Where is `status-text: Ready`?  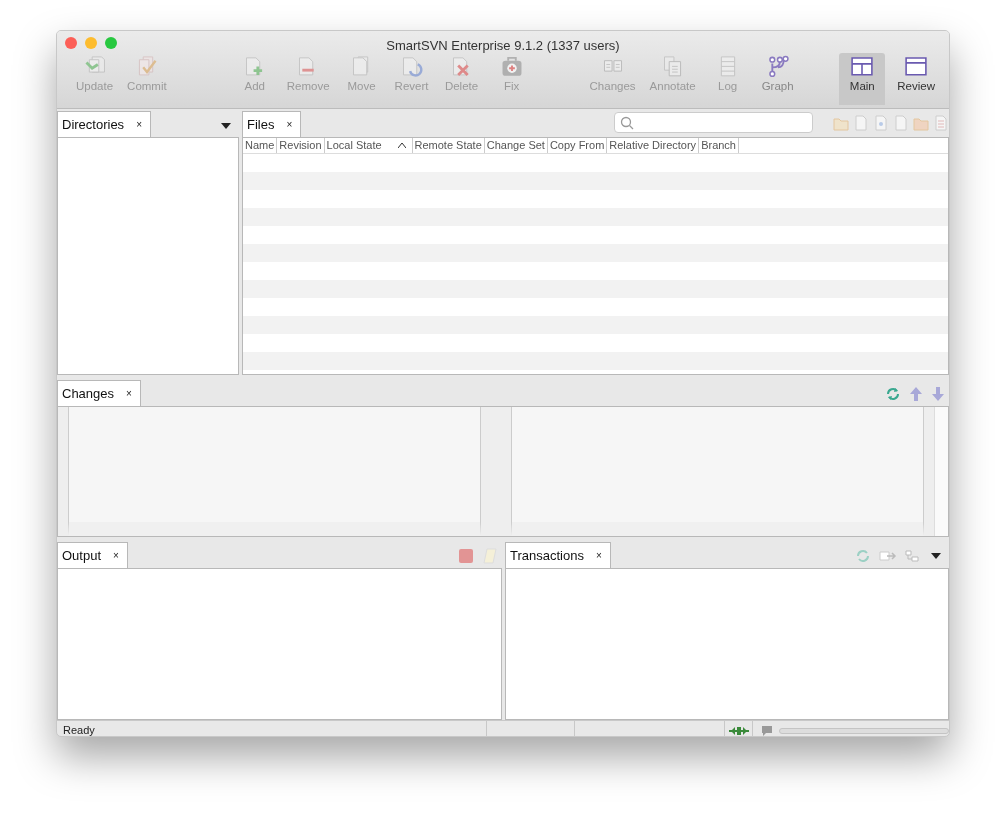 status-text: Ready is located at coordinates (79, 729).